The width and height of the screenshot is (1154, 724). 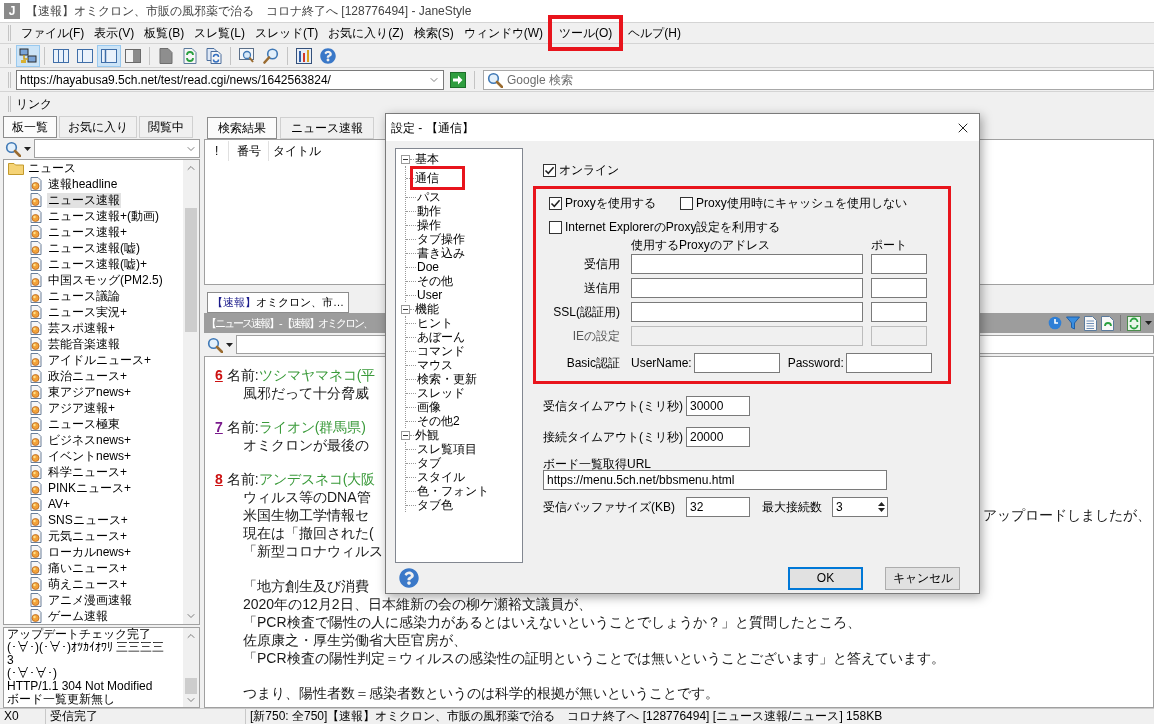 What do you see at coordinates (90, 392) in the screenshot?
I see `board-item: 東アジアnews+` at bounding box center [90, 392].